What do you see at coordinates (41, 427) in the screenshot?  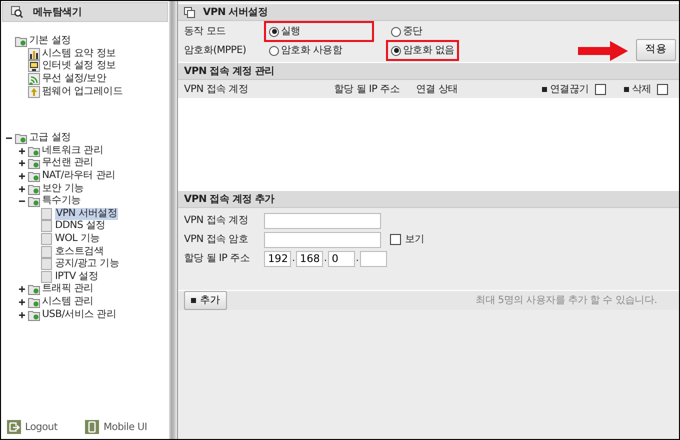 I see `footer-link: Logout` at bounding box center [41, 427].